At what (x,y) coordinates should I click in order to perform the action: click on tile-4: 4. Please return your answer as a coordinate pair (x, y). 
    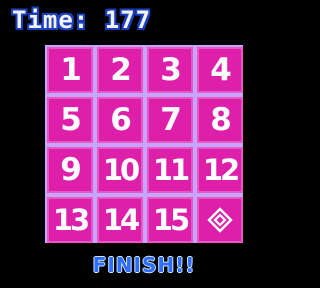
    Looking at the image, I should click on (220, 70).